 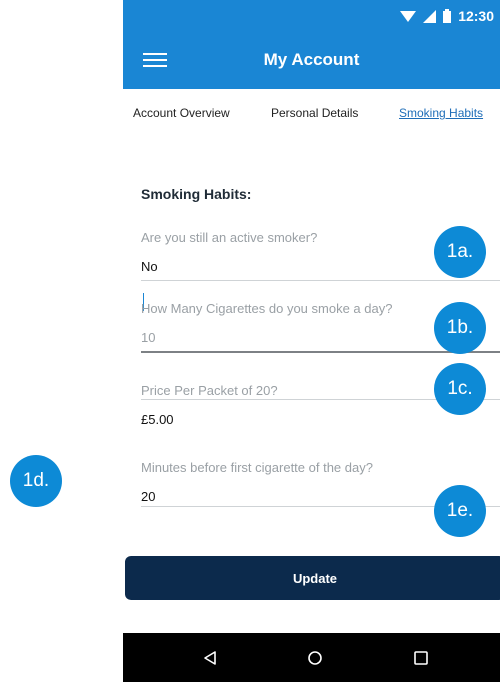 What do you see at coordinates (476, 16) in the screenshot?
I see `status-time: 12:30` at bounding box center [476, 16].